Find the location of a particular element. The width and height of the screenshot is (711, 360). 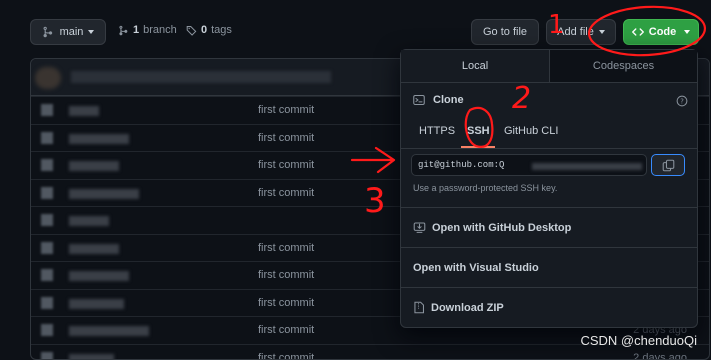

add-file-label: Add file is located at coordinates (575, 32).